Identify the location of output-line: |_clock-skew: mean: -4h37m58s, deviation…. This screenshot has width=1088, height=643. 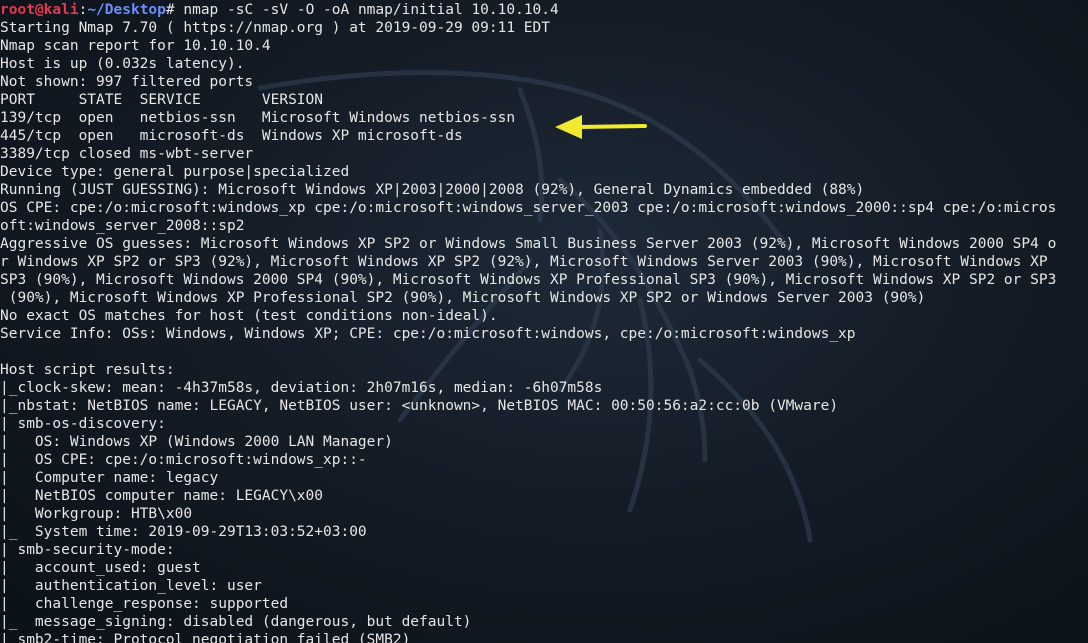
(301, 388).